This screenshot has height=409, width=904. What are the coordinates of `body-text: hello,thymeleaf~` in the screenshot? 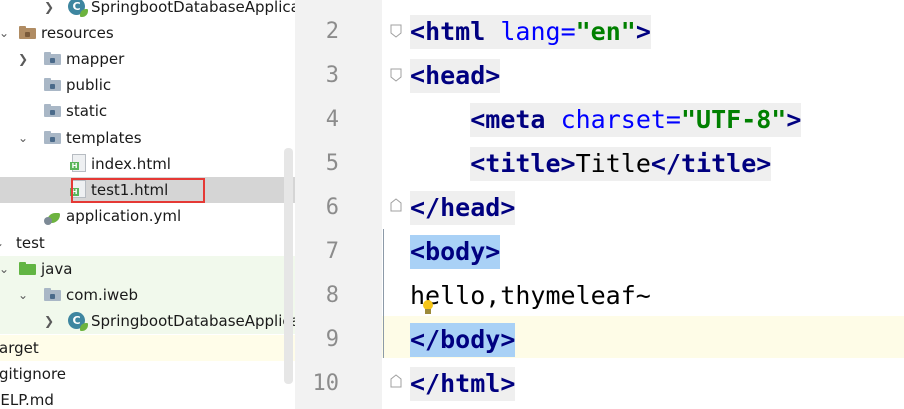 It's located at (530, 295).